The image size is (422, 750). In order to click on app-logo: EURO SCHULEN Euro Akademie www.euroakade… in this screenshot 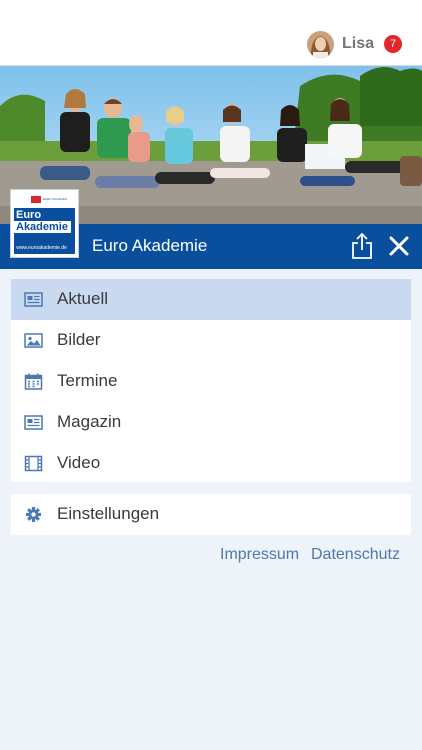, I will do `click(44, 223)`.